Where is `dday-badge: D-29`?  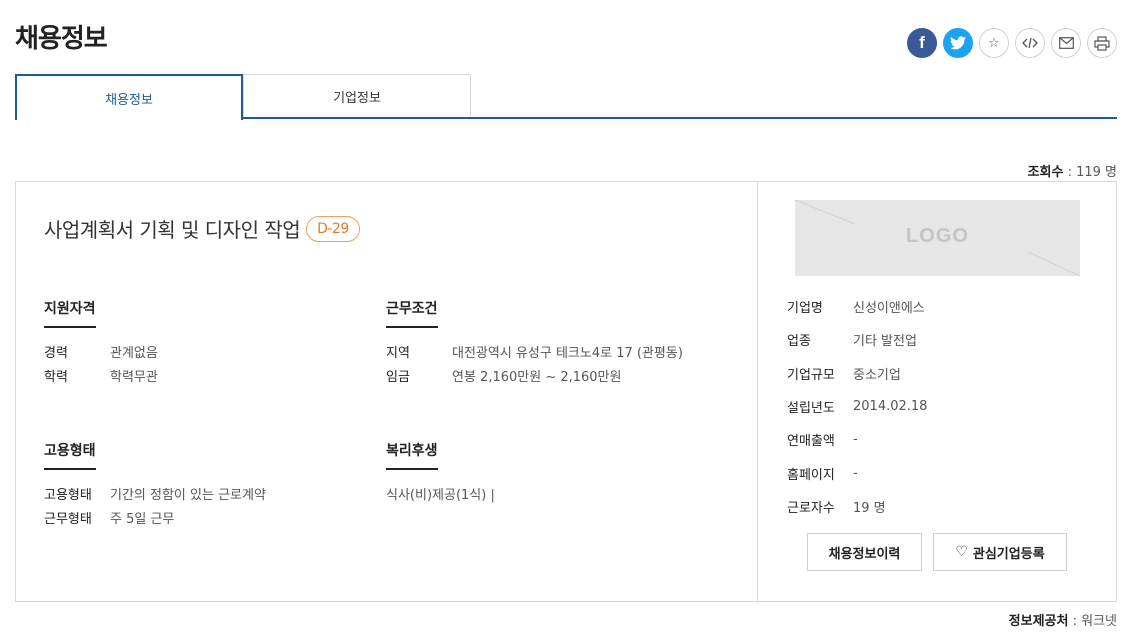
dday-badge: D-29 is located at coordinates (333, 228).